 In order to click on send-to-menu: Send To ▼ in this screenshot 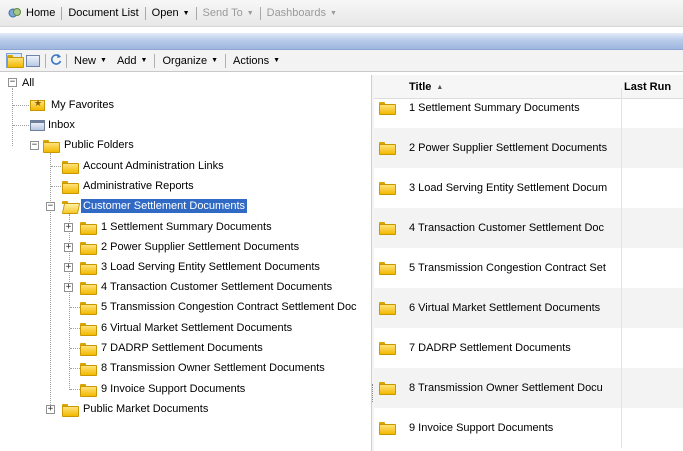, I will do `click(228, 13)`.